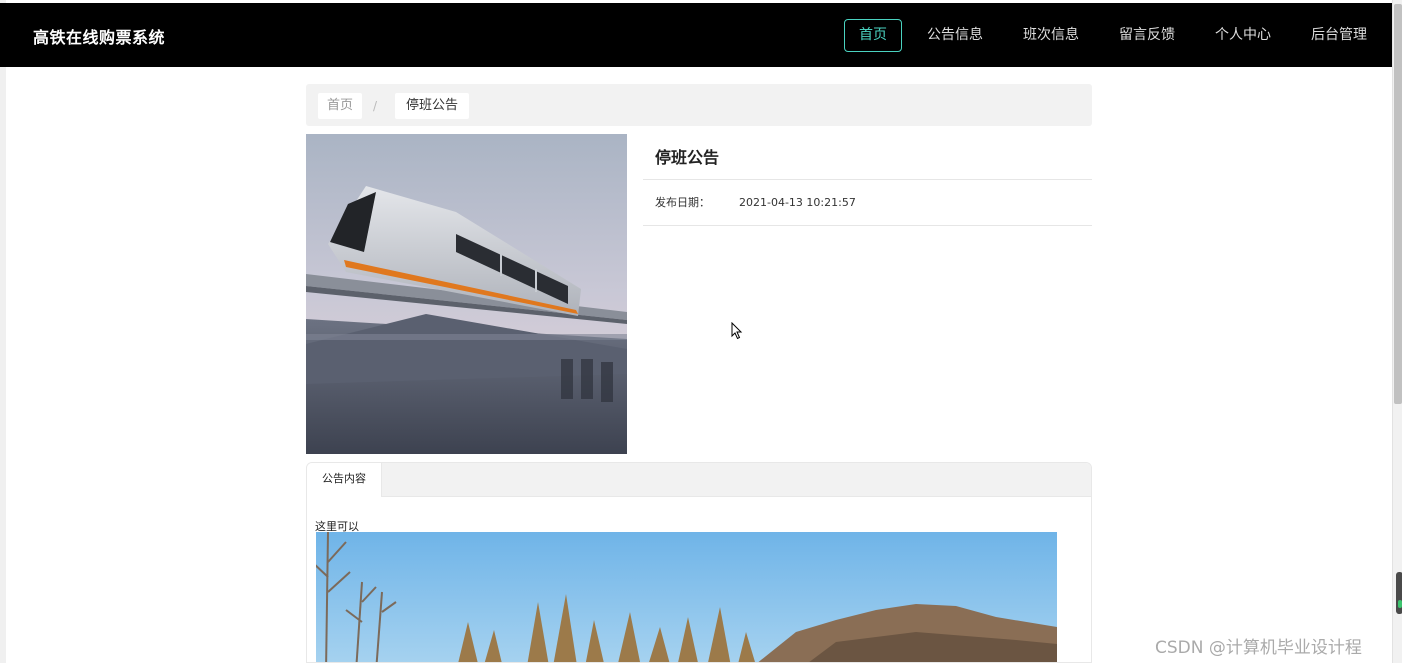 This screenshot has width=1402, height=663. I want to click on notice-content-image, so click(686, 597).